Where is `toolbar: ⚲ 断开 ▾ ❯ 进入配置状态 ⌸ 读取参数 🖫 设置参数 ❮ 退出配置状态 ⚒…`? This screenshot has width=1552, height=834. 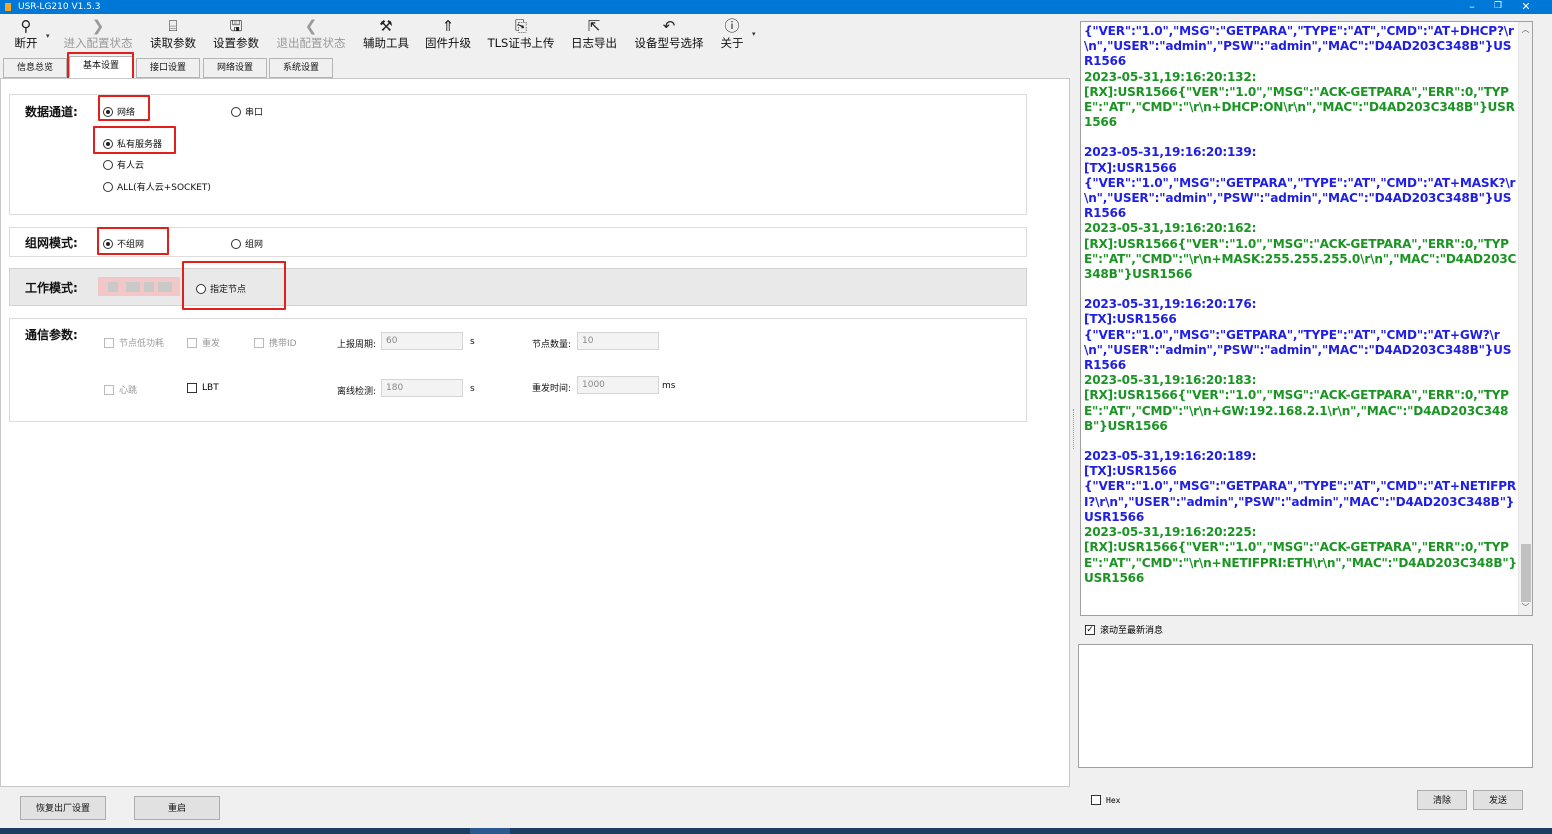 toolbar: ⚲ 断开 ▾ ❯ 进入配置状态 ⌸ 读取参数 🖫 设置参数 ❮ 退出配置状态 ⚒… is located at coordinates (536, 34).